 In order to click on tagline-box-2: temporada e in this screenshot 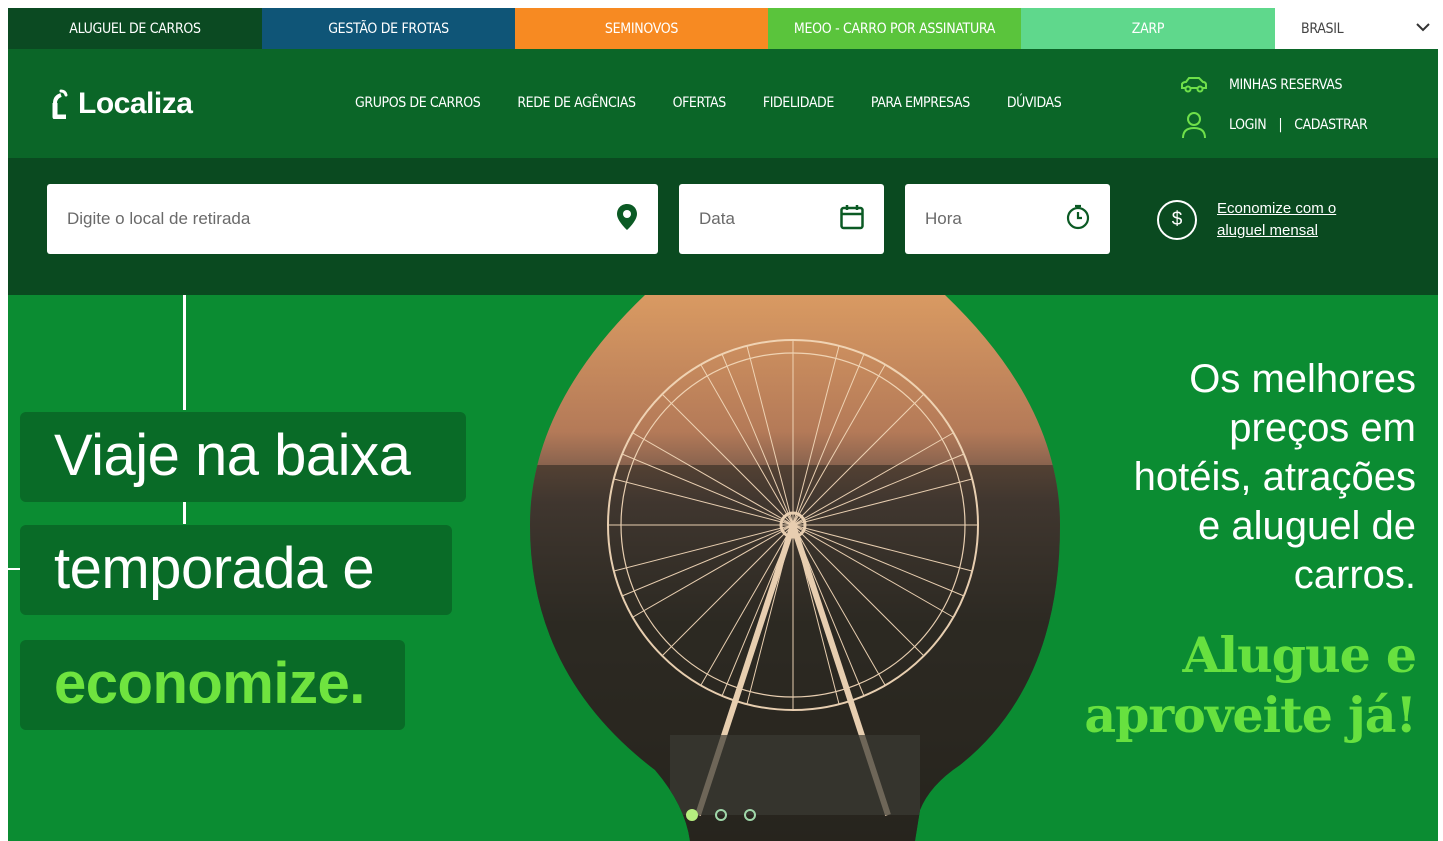, I will do `click(236, 570)`.